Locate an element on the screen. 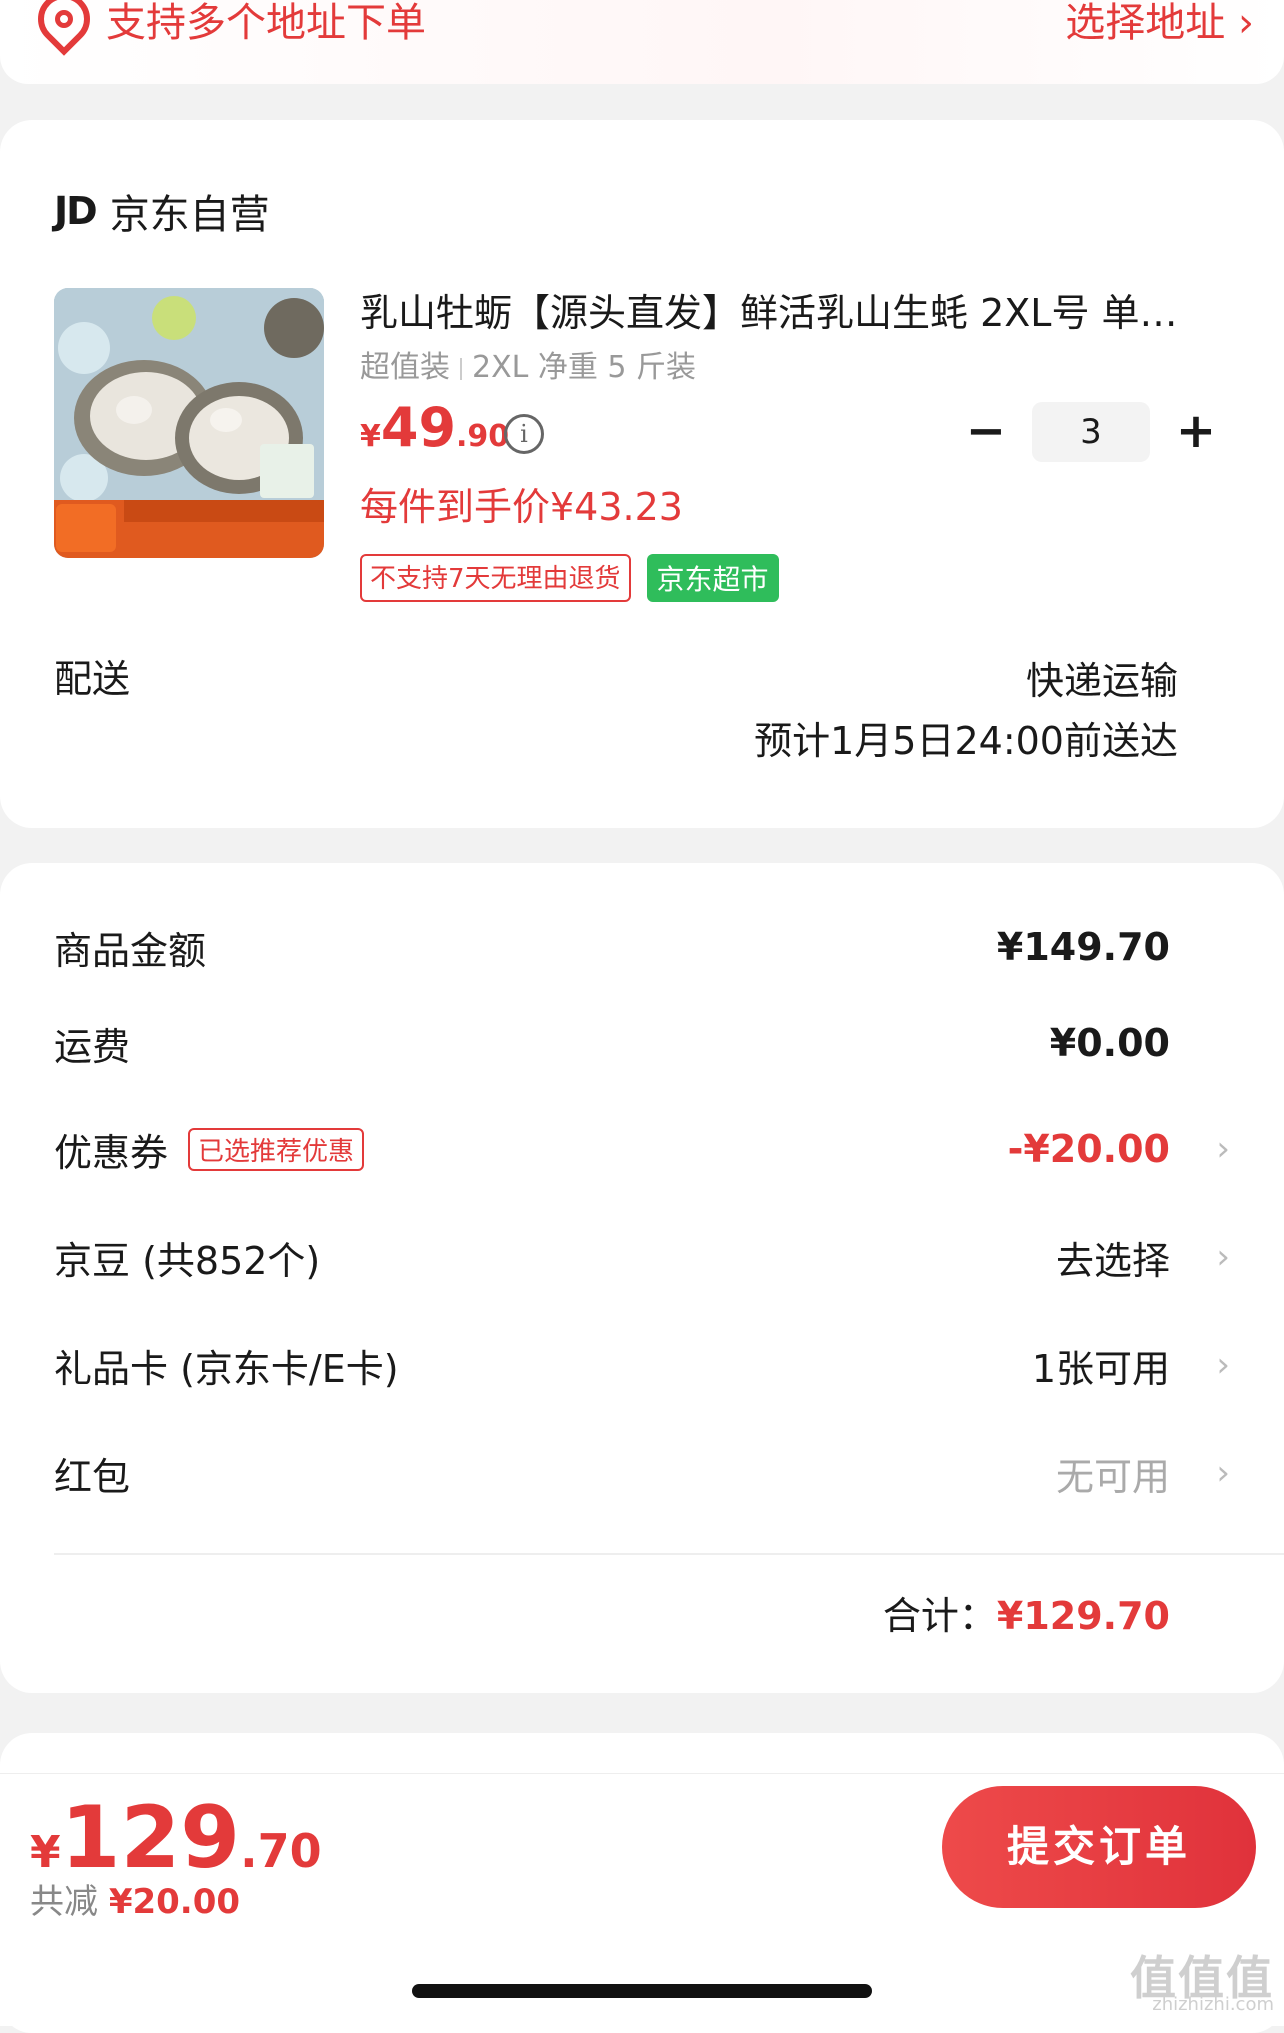 The height and width of the screenshot is (2033, 1284). subtotal-value: ¥129.70 is located at coordinates (1083, 1616).